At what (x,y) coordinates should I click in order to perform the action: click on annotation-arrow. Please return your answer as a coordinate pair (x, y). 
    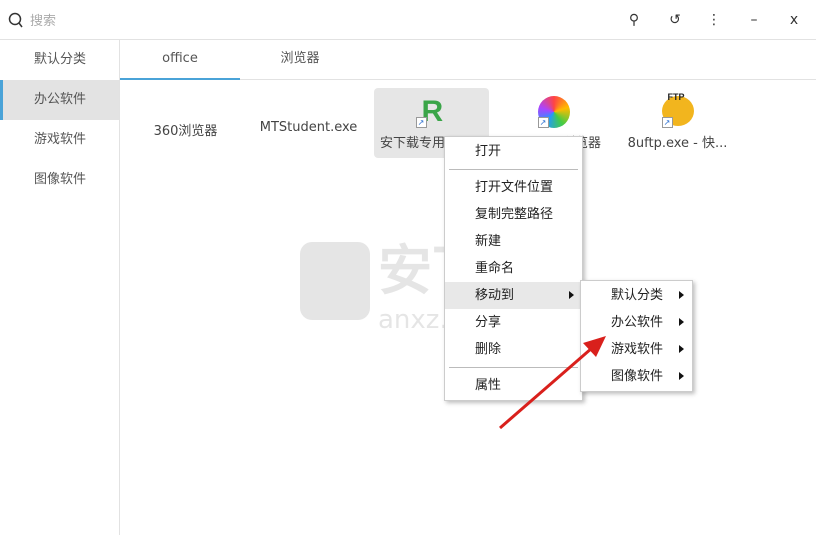
    Looking at the image, I should click on (552, 383).